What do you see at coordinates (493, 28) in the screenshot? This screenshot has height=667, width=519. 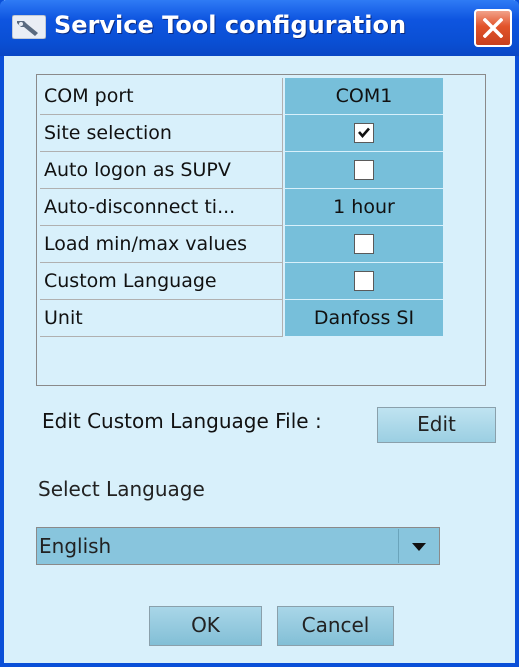 I see `close-button` at bounding box center [493, 28].